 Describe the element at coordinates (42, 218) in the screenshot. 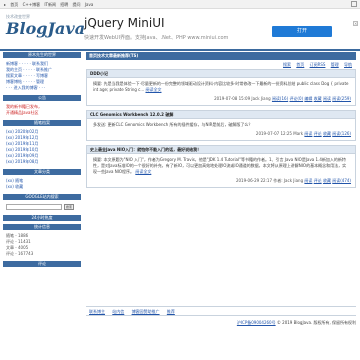

I see `sidebar-hot-head: 24小时热度` at that location.